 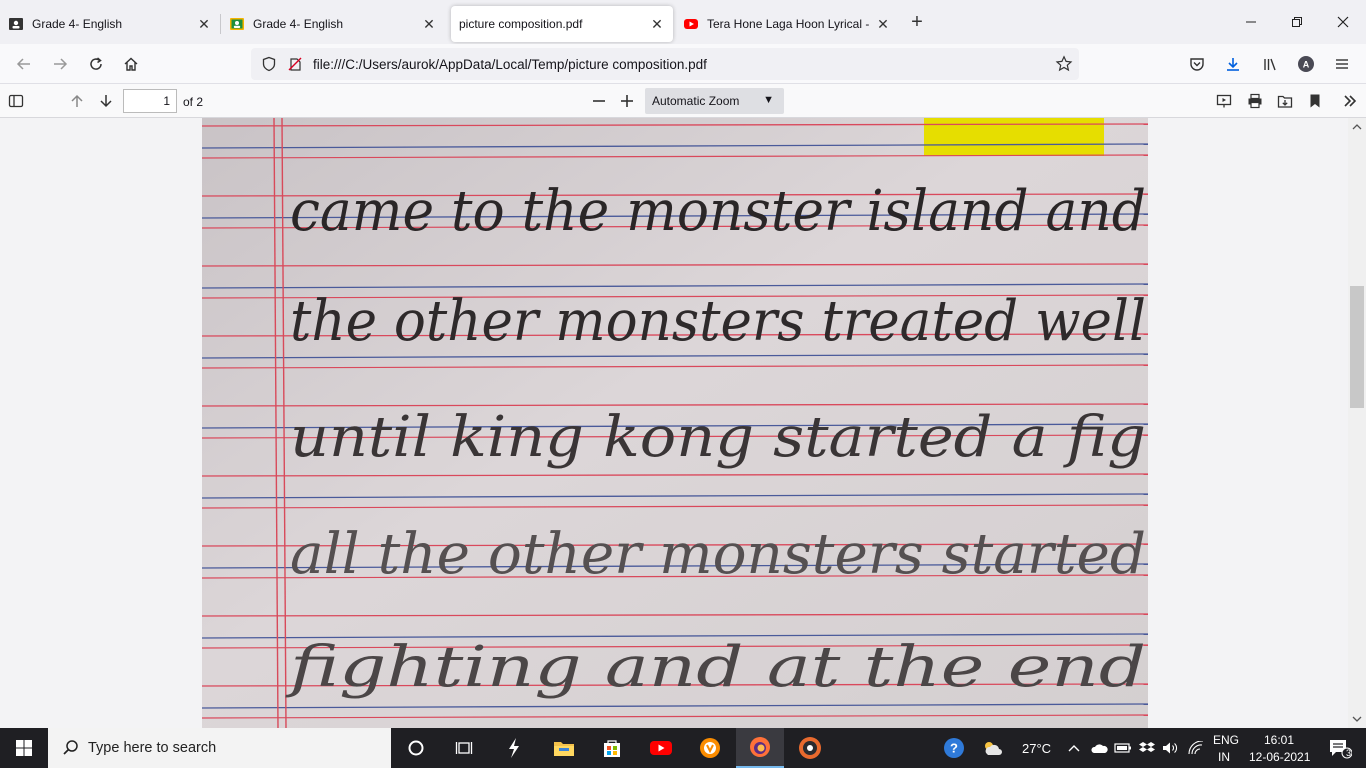 I want to click on tab-grade4-english-1: Grade 4- English ✕, so click(x=110, y=24).